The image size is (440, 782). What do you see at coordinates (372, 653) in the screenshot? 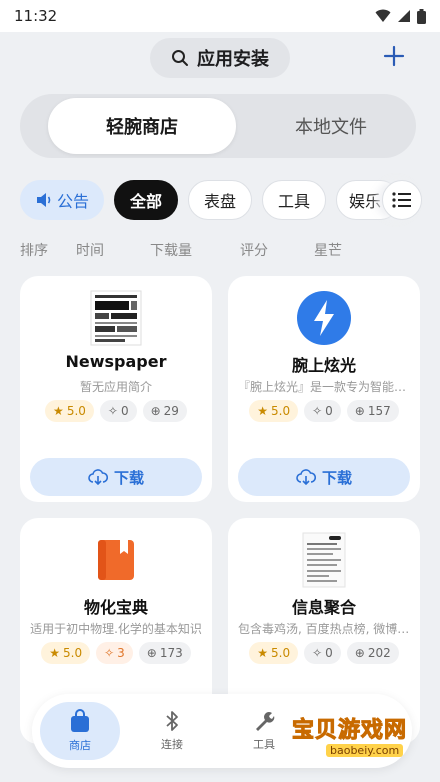
I see `download-count-badge: ⊕ 202` at bounding box center [372, 653].